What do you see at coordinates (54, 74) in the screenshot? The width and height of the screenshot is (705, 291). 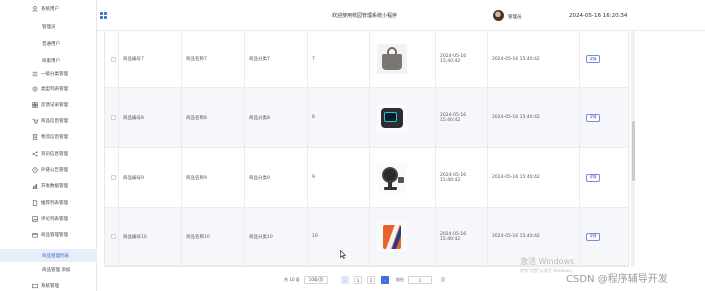 I see `sidebar-item-label: 一级分类管理` at bounding box center [54, 74].